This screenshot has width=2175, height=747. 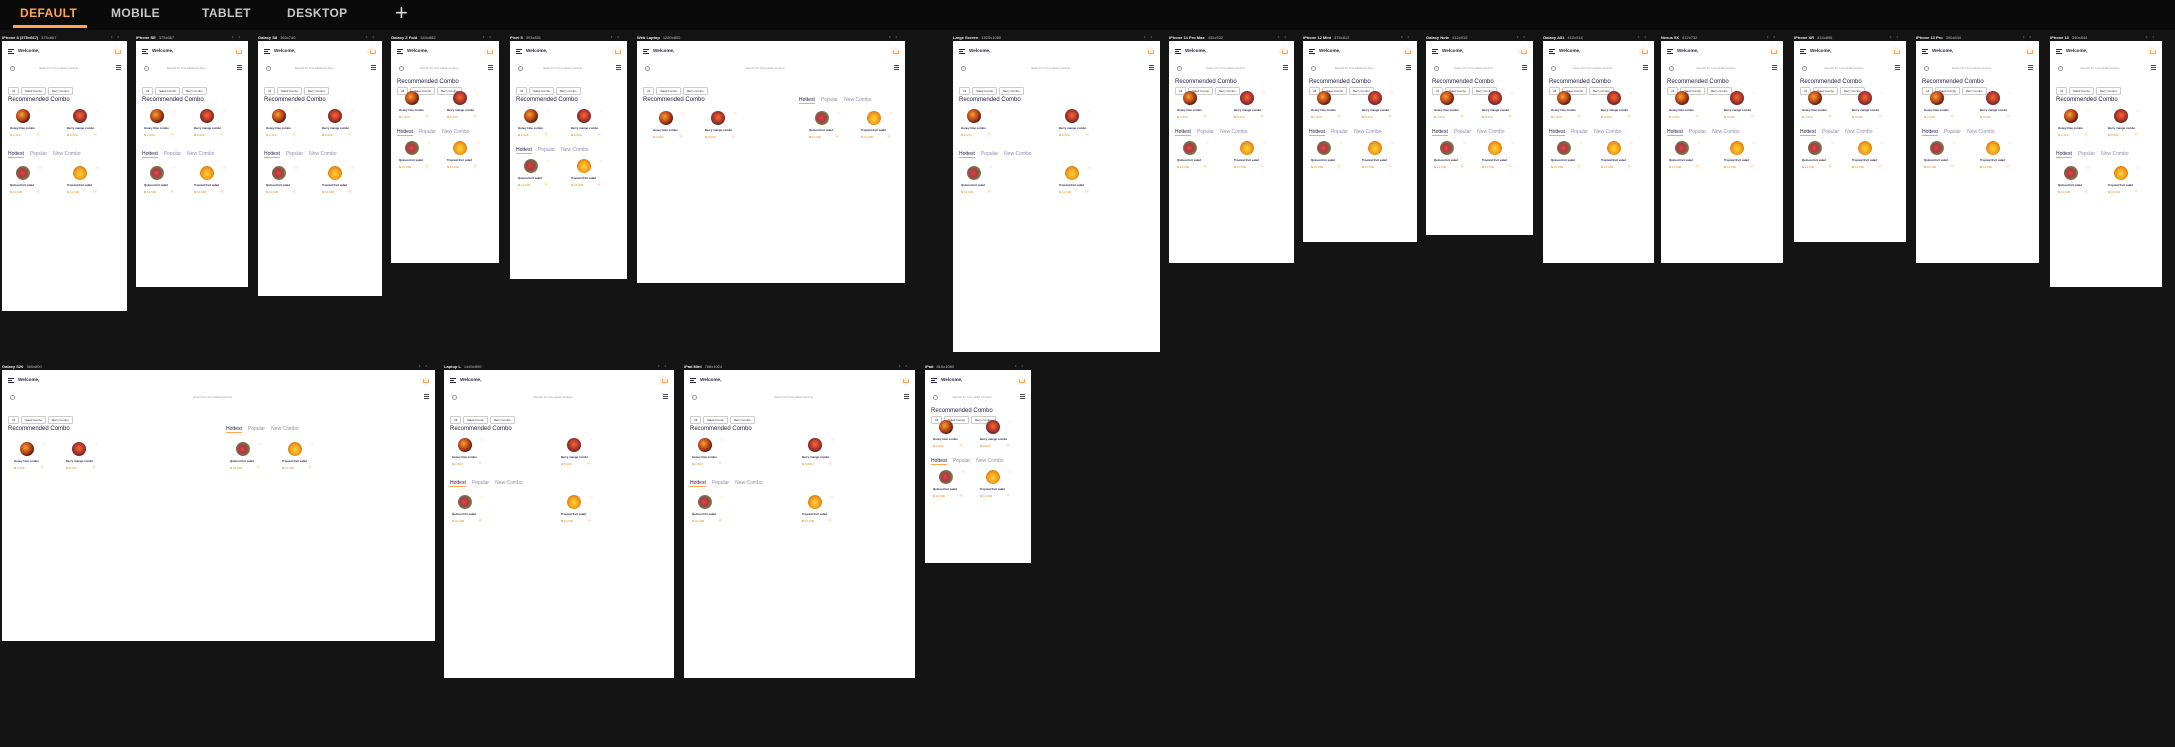 I want to click on chip-2: Berry Combo, so click(x=1011, y=91).